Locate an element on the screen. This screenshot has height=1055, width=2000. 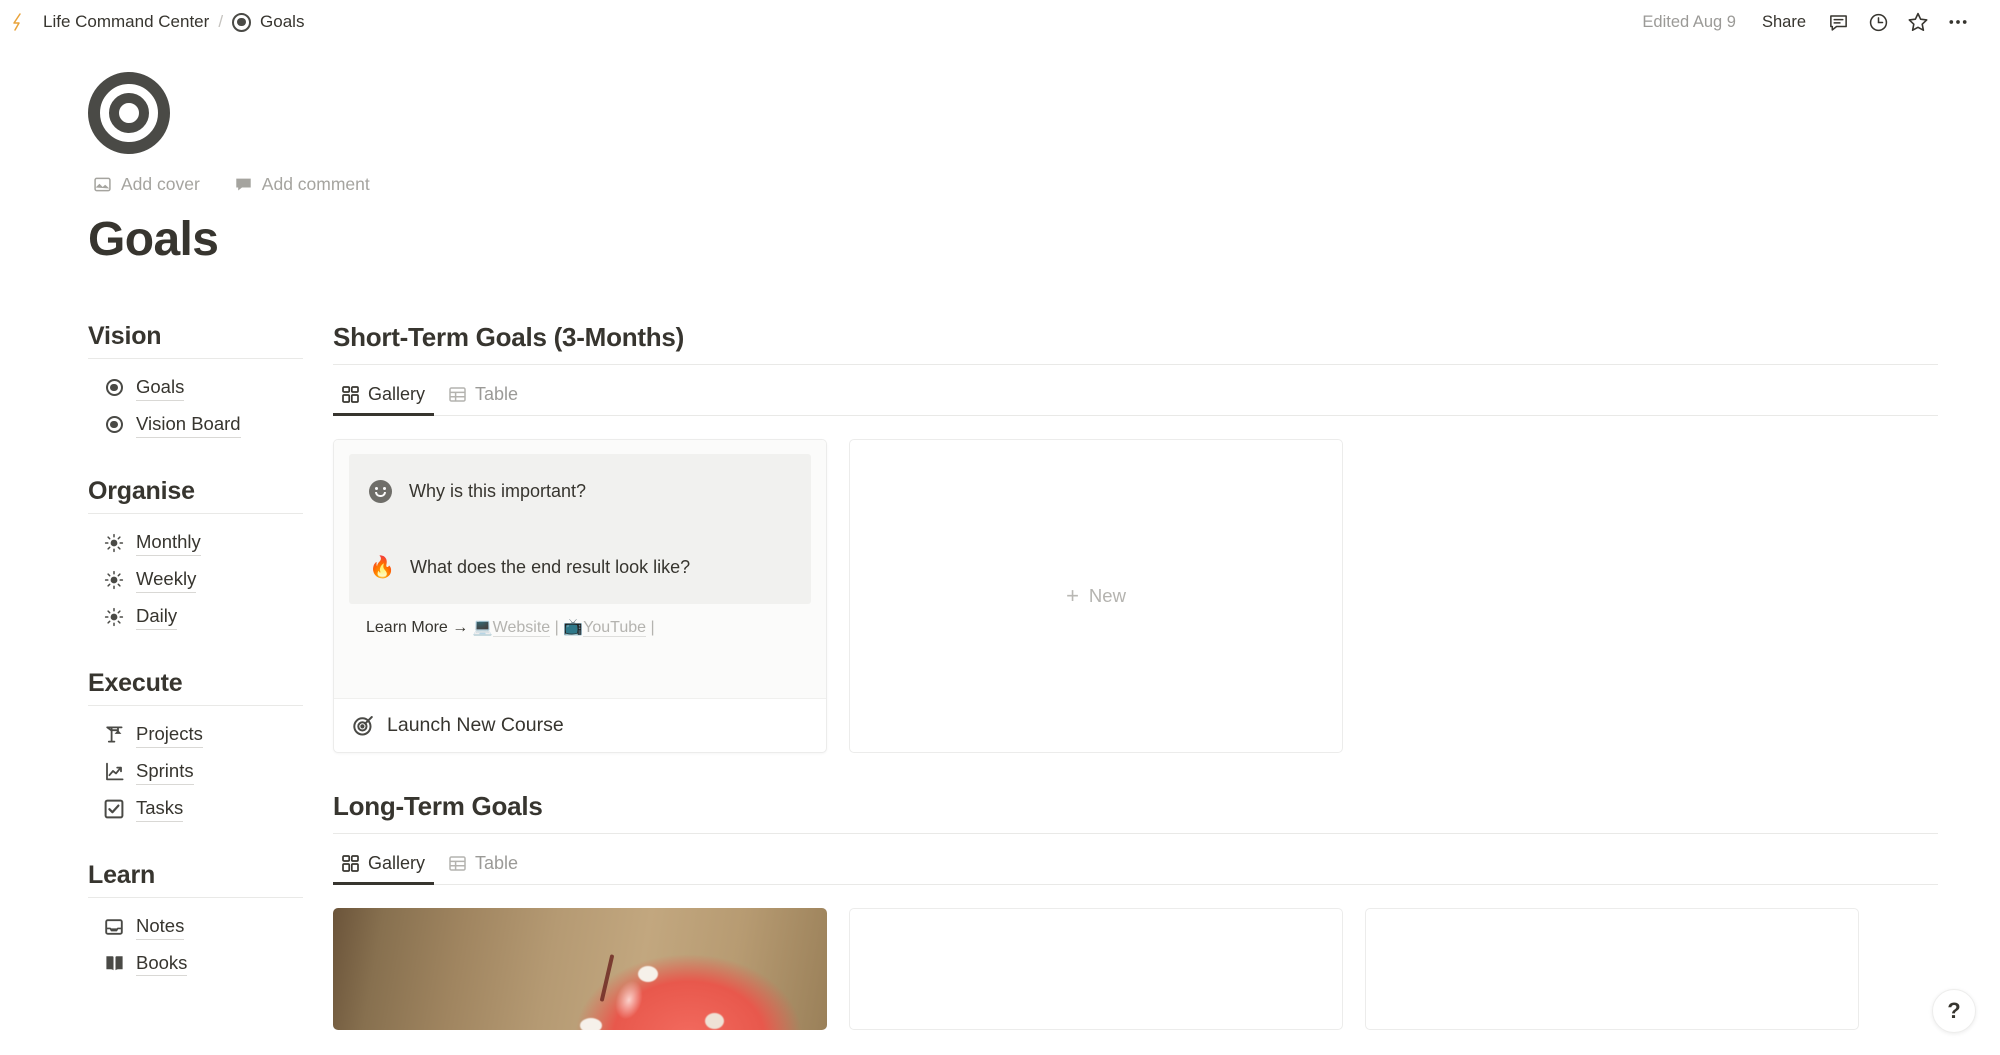
fire-emoji-icon: 🔥 is located at coordinates (382, 567).